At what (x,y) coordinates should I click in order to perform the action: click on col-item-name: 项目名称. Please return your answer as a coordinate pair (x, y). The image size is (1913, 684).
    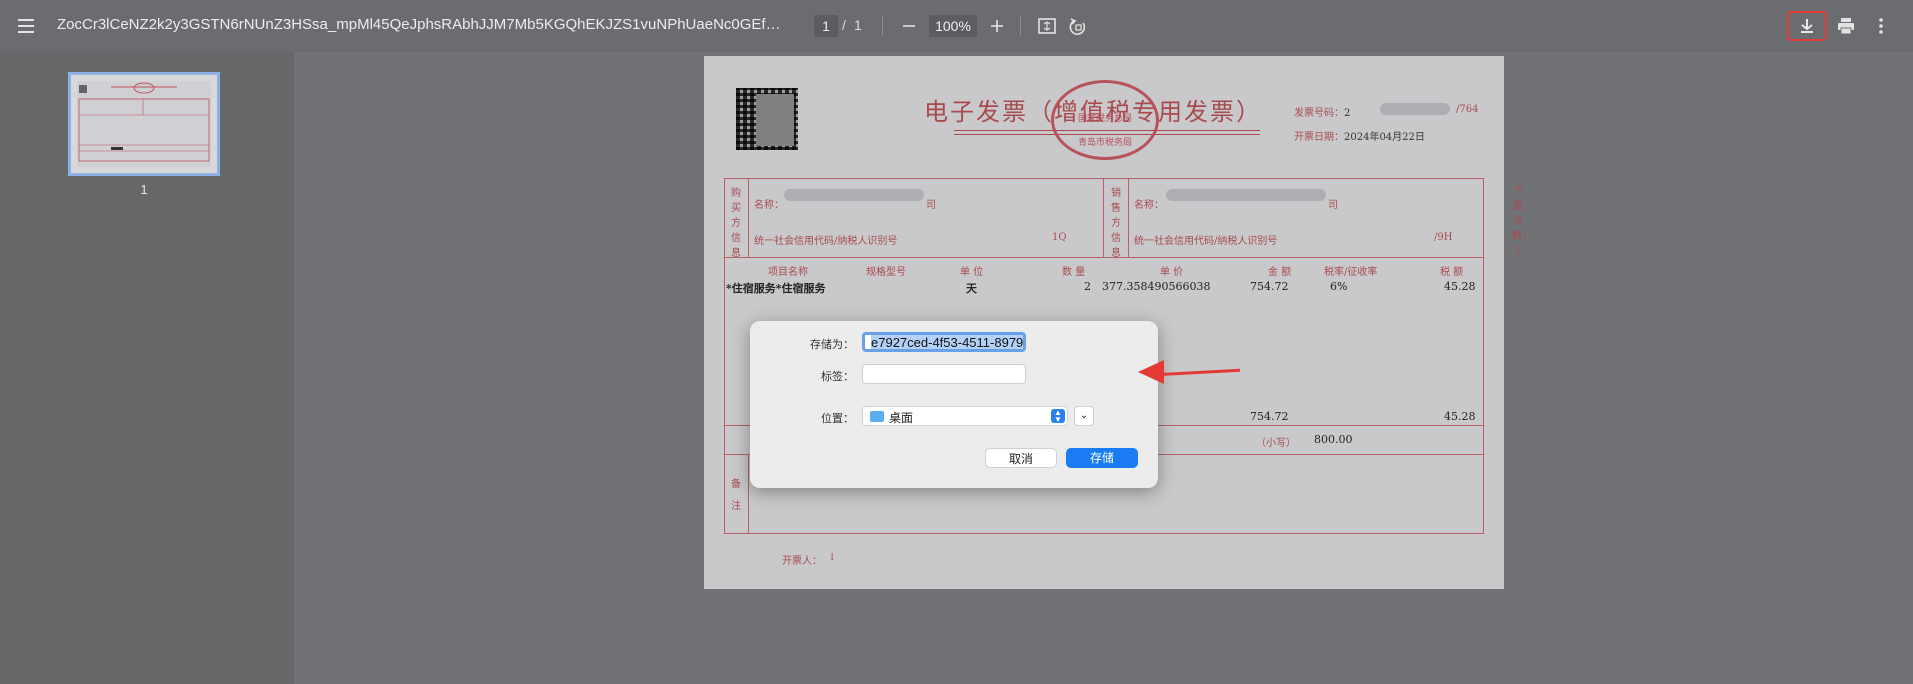
    Looking at the image, I should click on (788, 272).